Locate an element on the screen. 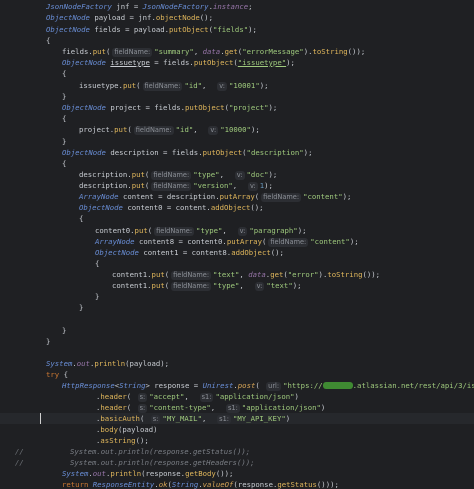 Image resolution: width=474 pixels, height=489 pixels. code-token: ObjectNode is located at coordinates (117, 252).